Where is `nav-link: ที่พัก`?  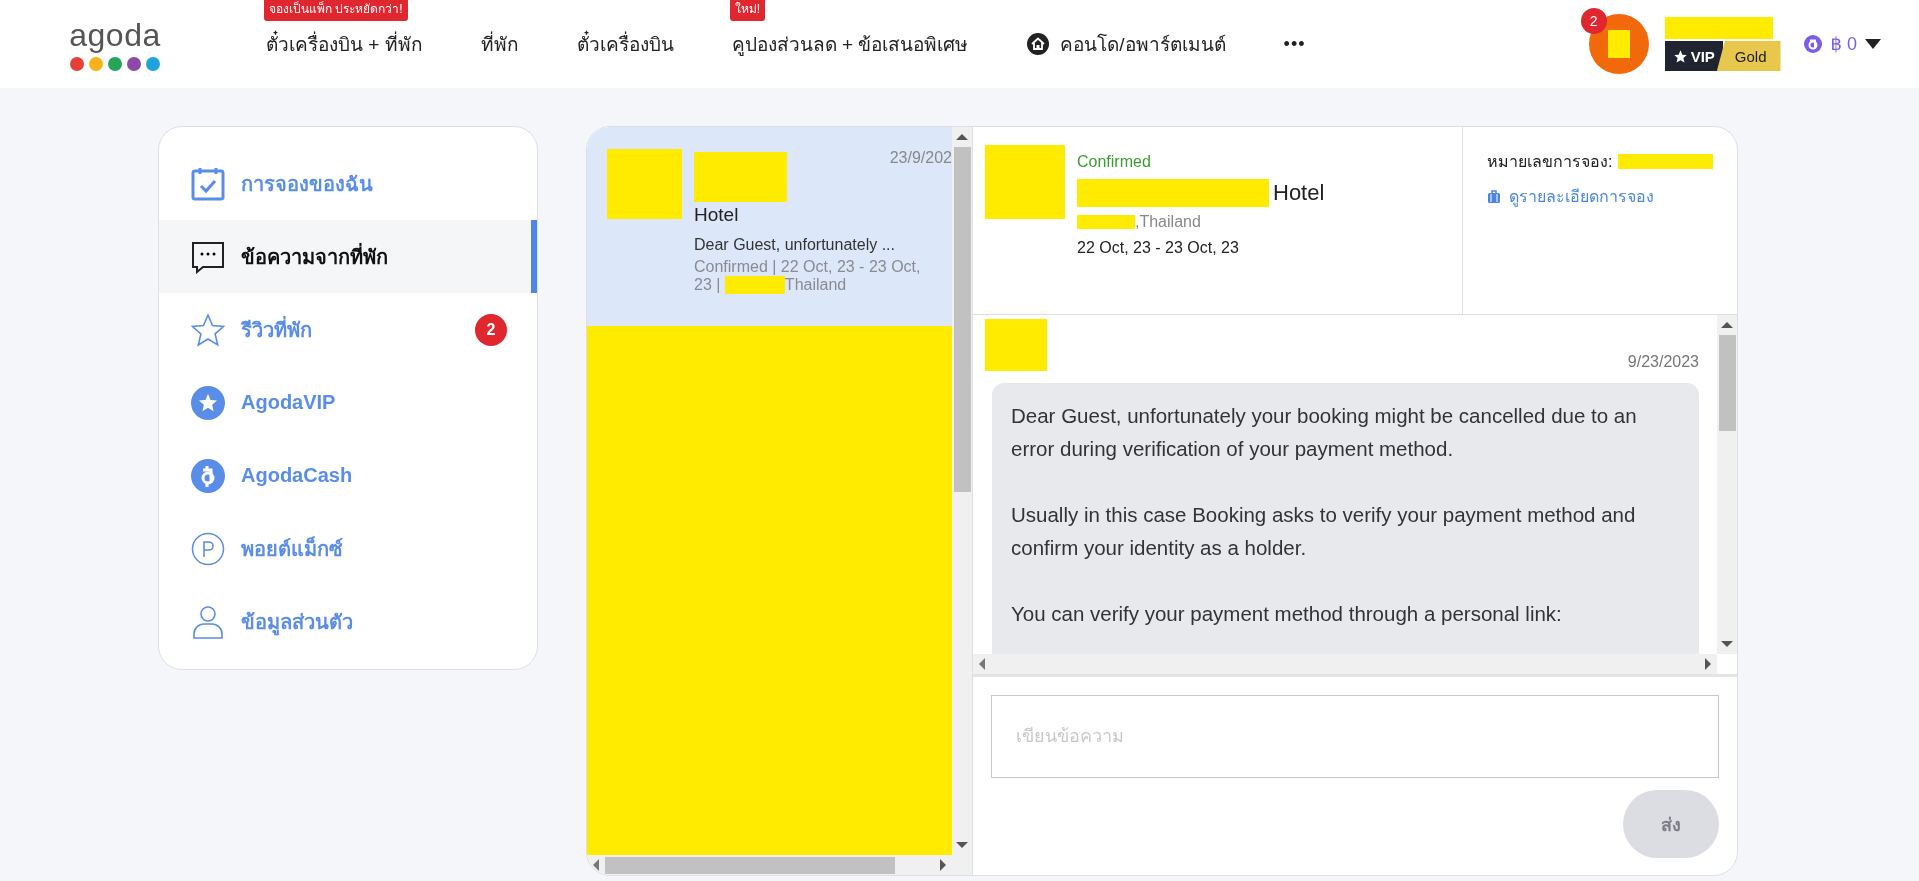 nav-link: ที่พัก is located at coordinates (499, 44).